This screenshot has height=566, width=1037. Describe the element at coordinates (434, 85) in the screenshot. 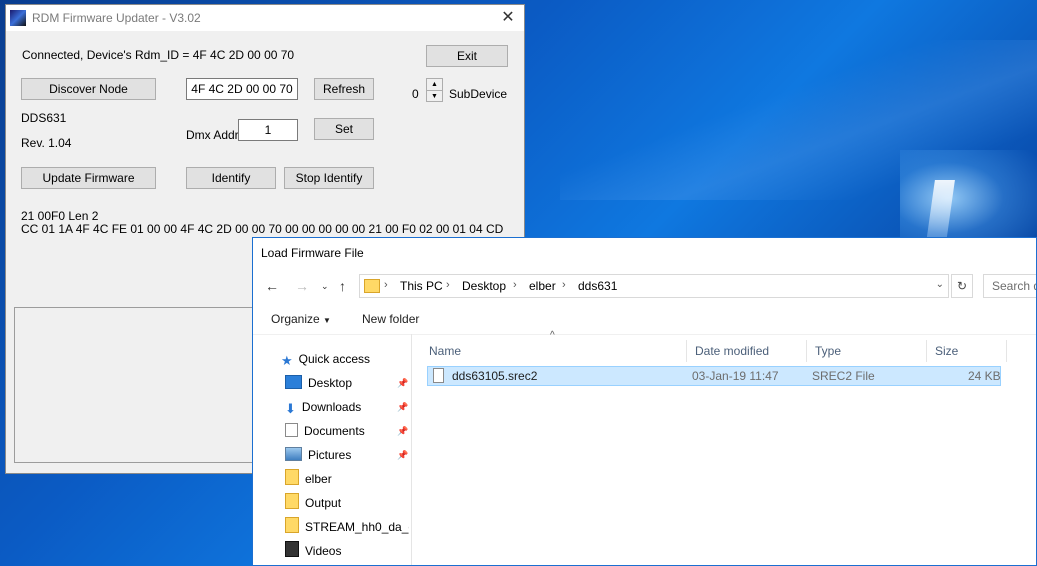

I see `spin-up-icon: ▲` at that location.